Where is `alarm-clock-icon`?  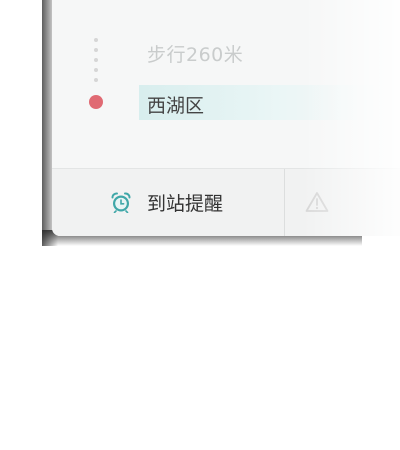
alarm-clock-icon is located at coordinates (121, 202).